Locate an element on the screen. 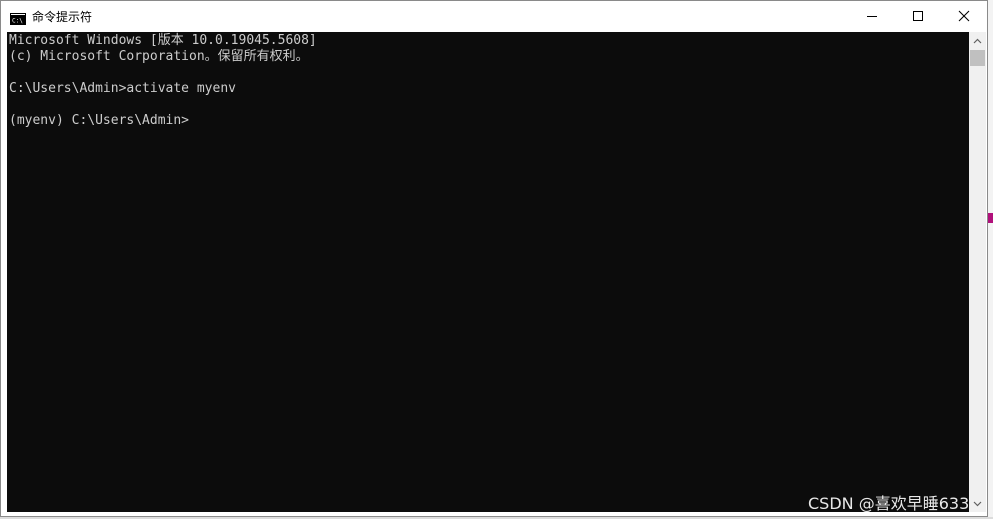 This screenshot has width=993, height=519. scroll-down-arrow-icon is located at coordinates (977, 503).